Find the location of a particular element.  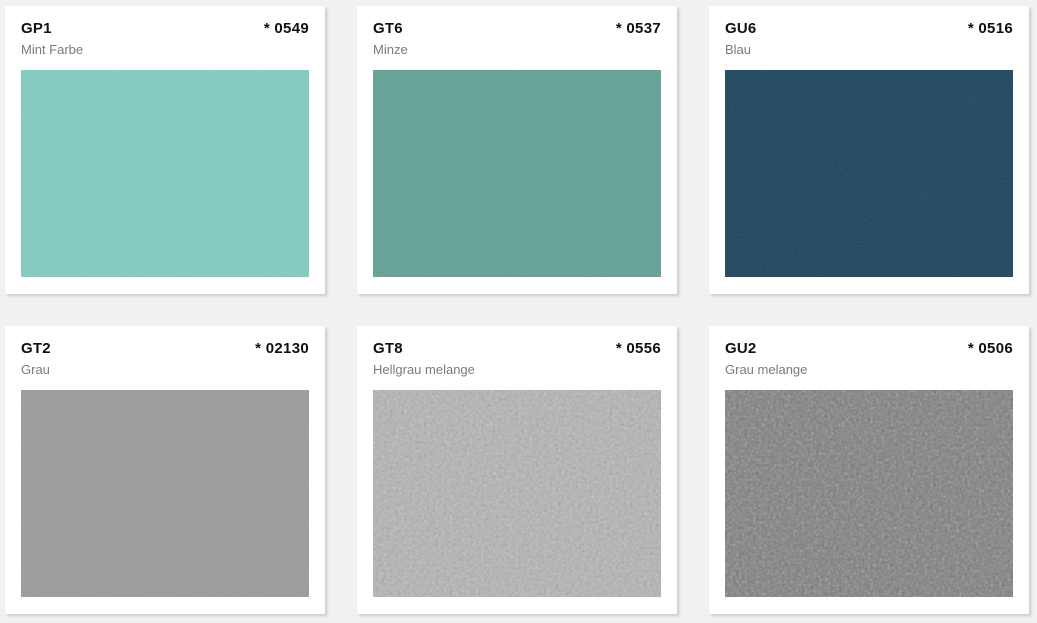

swatch-code: GP1 is located at coordinates (36, 28).